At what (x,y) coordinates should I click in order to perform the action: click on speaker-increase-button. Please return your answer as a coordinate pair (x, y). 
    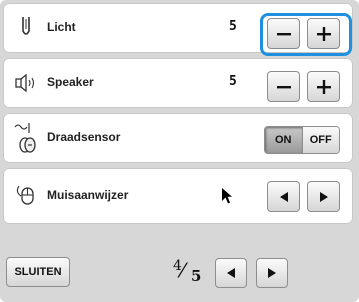
    Looking at the image, I should click on (323, 86).